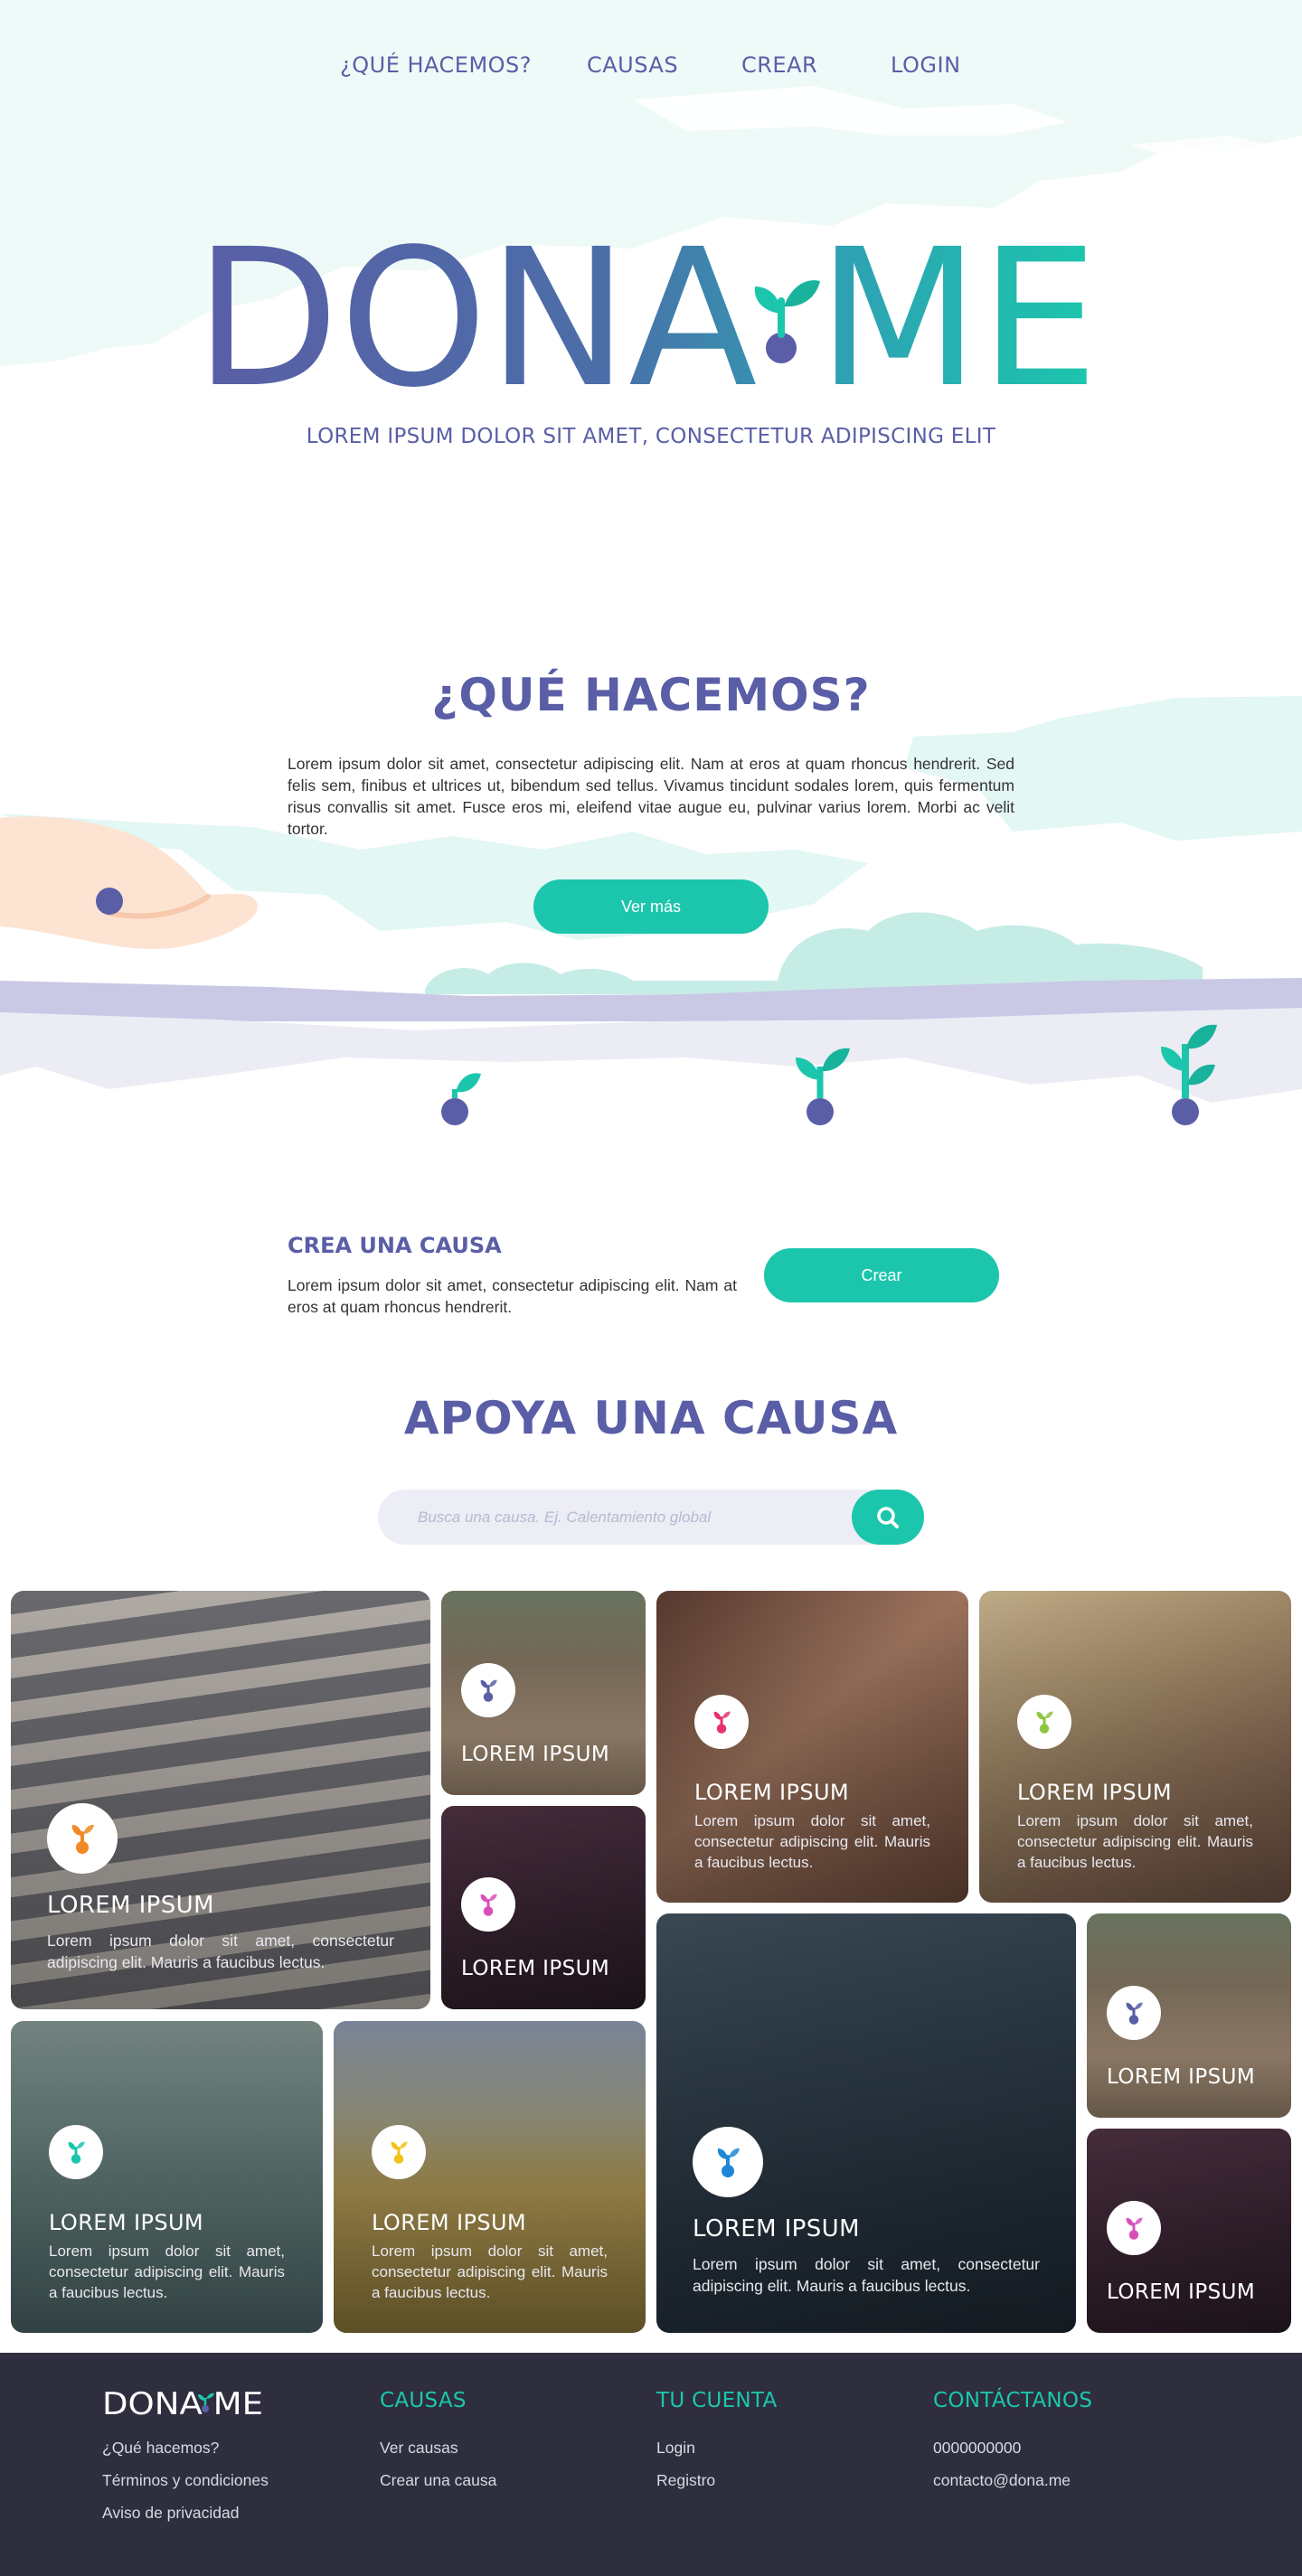 This screenshot has width=1302, height=2576. Describe the element at coordinates (436, 65) in the screenshot. I see `nav-item-que-hacemos: ¿QUÉ HACEMOS?` at that location.